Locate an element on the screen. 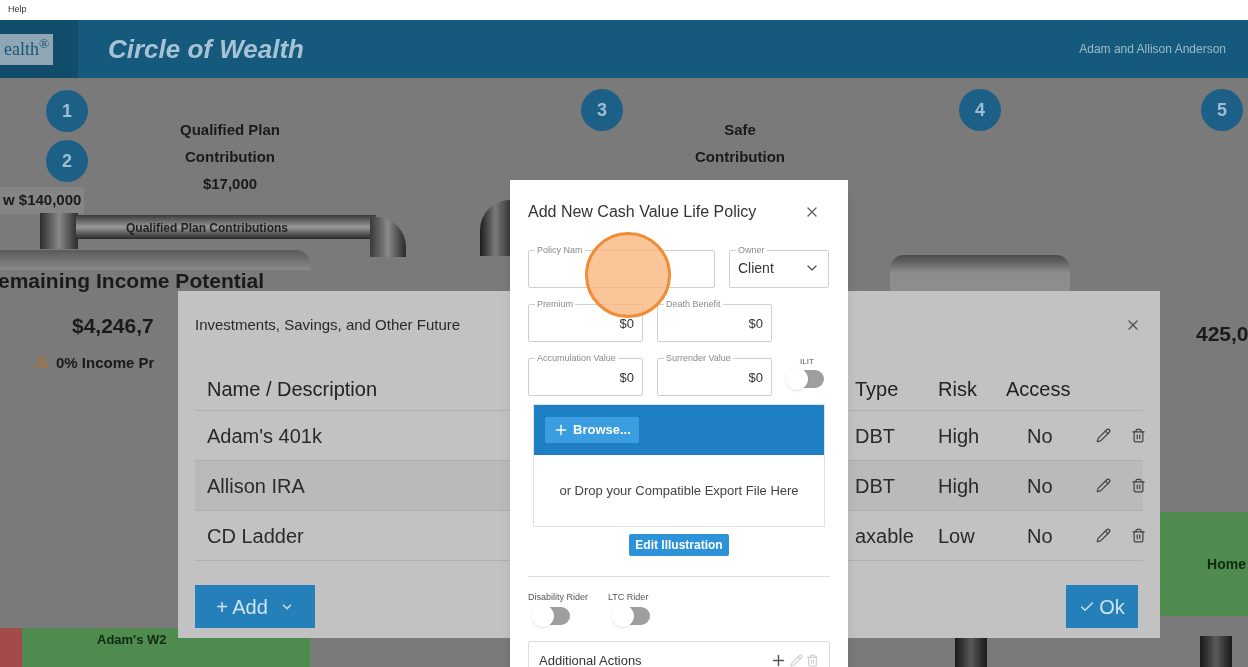 The image size is (1248, 667). step-badge: 1 is located at coordinates (67, 111).